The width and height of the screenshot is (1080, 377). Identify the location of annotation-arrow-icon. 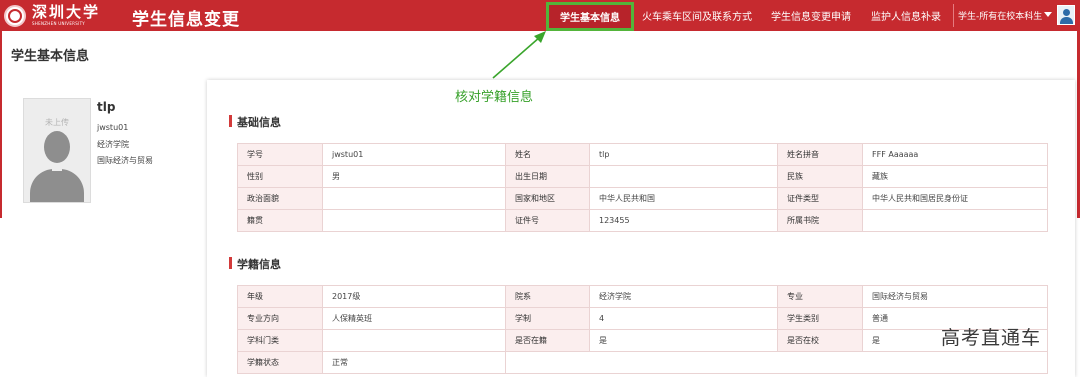
(519, 55).